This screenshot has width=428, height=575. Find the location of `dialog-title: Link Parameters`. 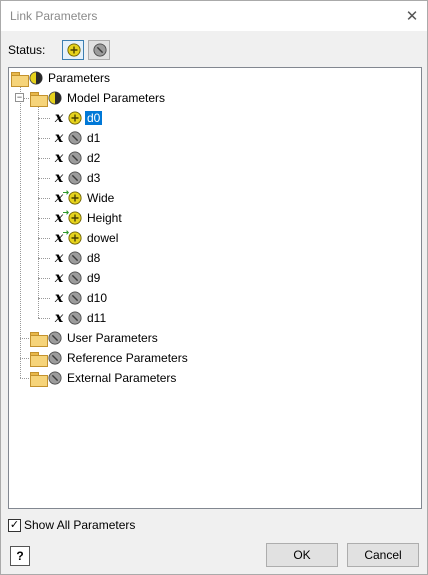

dialog-title: Link Parameters is located at coordinates (54, 16).